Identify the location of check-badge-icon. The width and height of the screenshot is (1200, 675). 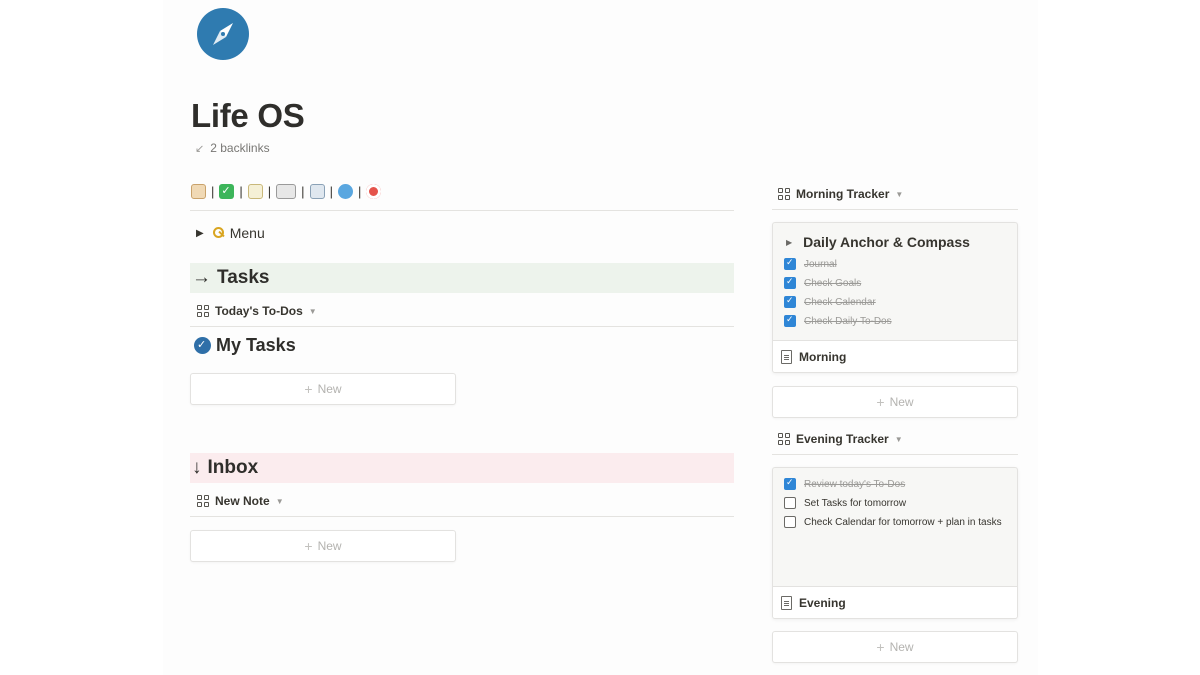
(202, 345).